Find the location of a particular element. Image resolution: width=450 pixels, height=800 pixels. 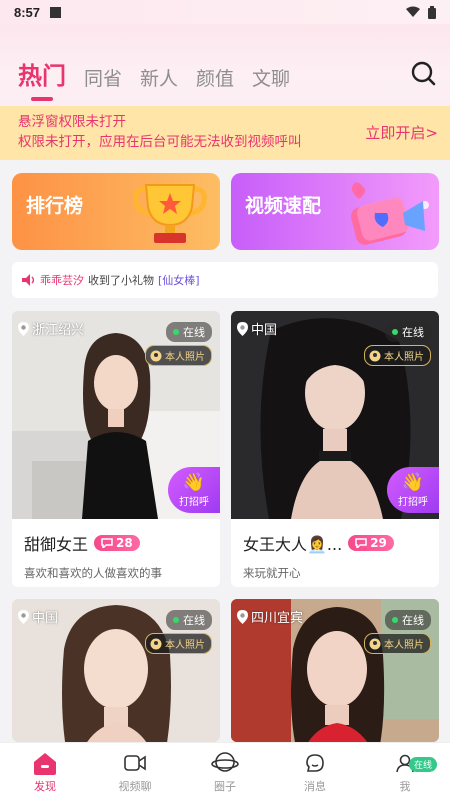

tab-same-province: 同省 is located at coordinates (103, 77).